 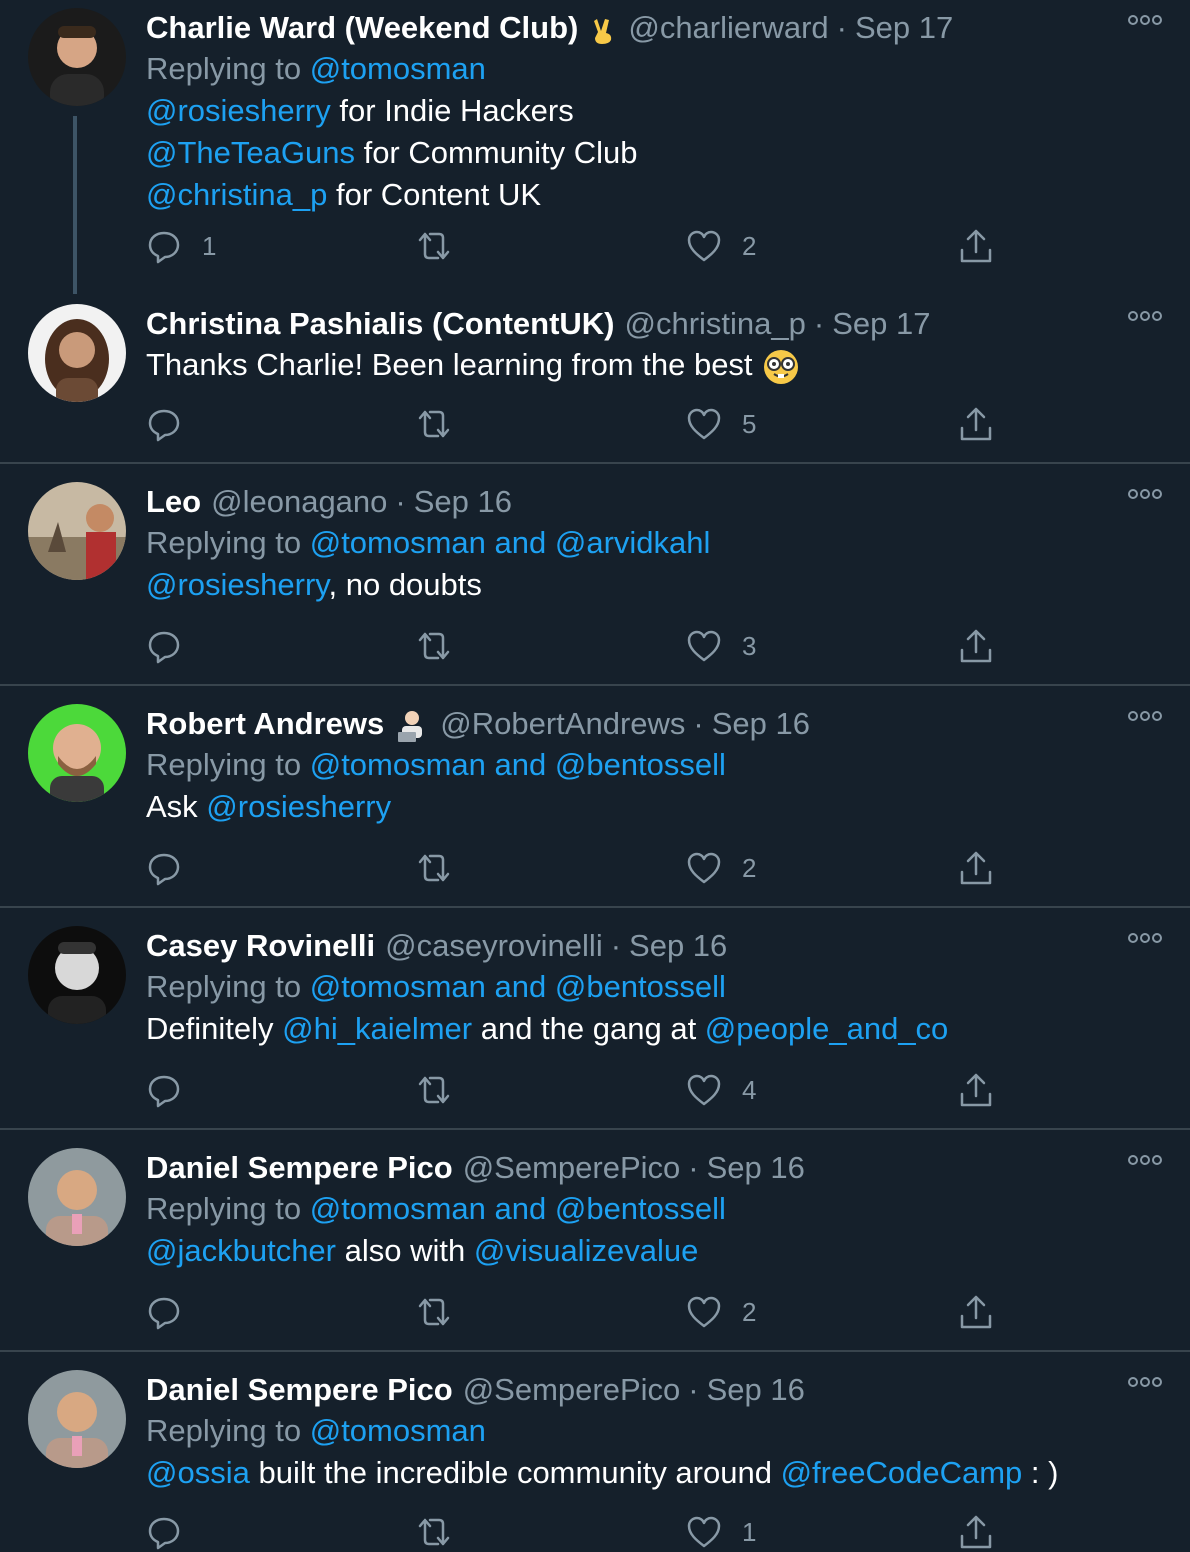 What do you see at coordinates (181, 246) in the screenshot?
I see `reply-button: 1` at bounding box center [181, 246].